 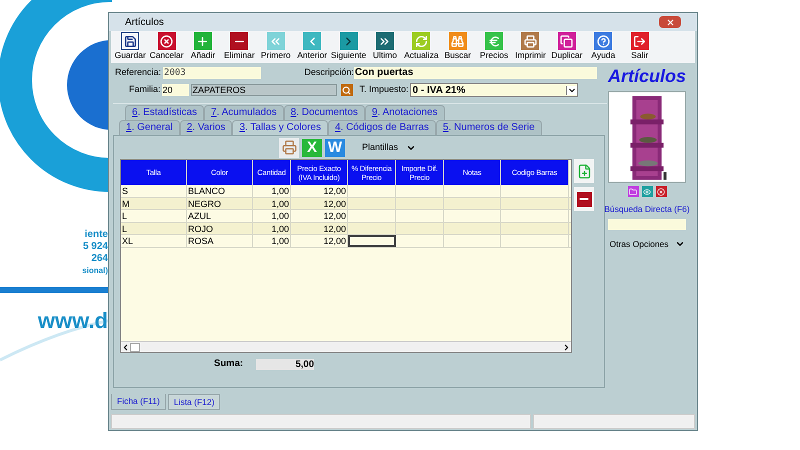 I want to click on tab: 9. Anotaciones, so click(x=404, y=112).